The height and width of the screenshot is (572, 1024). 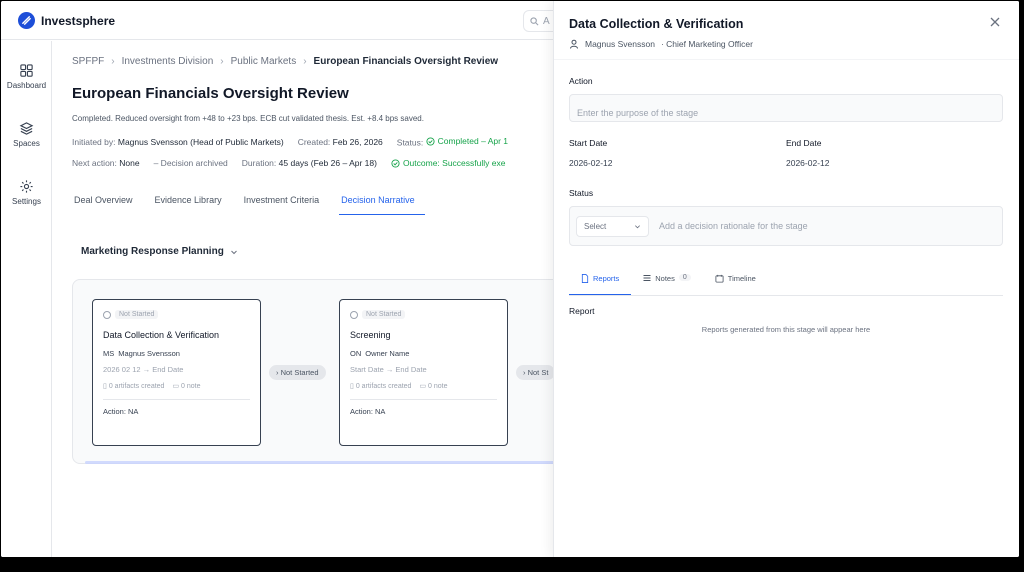 I want to click on nav-item-spaces: Spaces, so click(x=26, y=134).